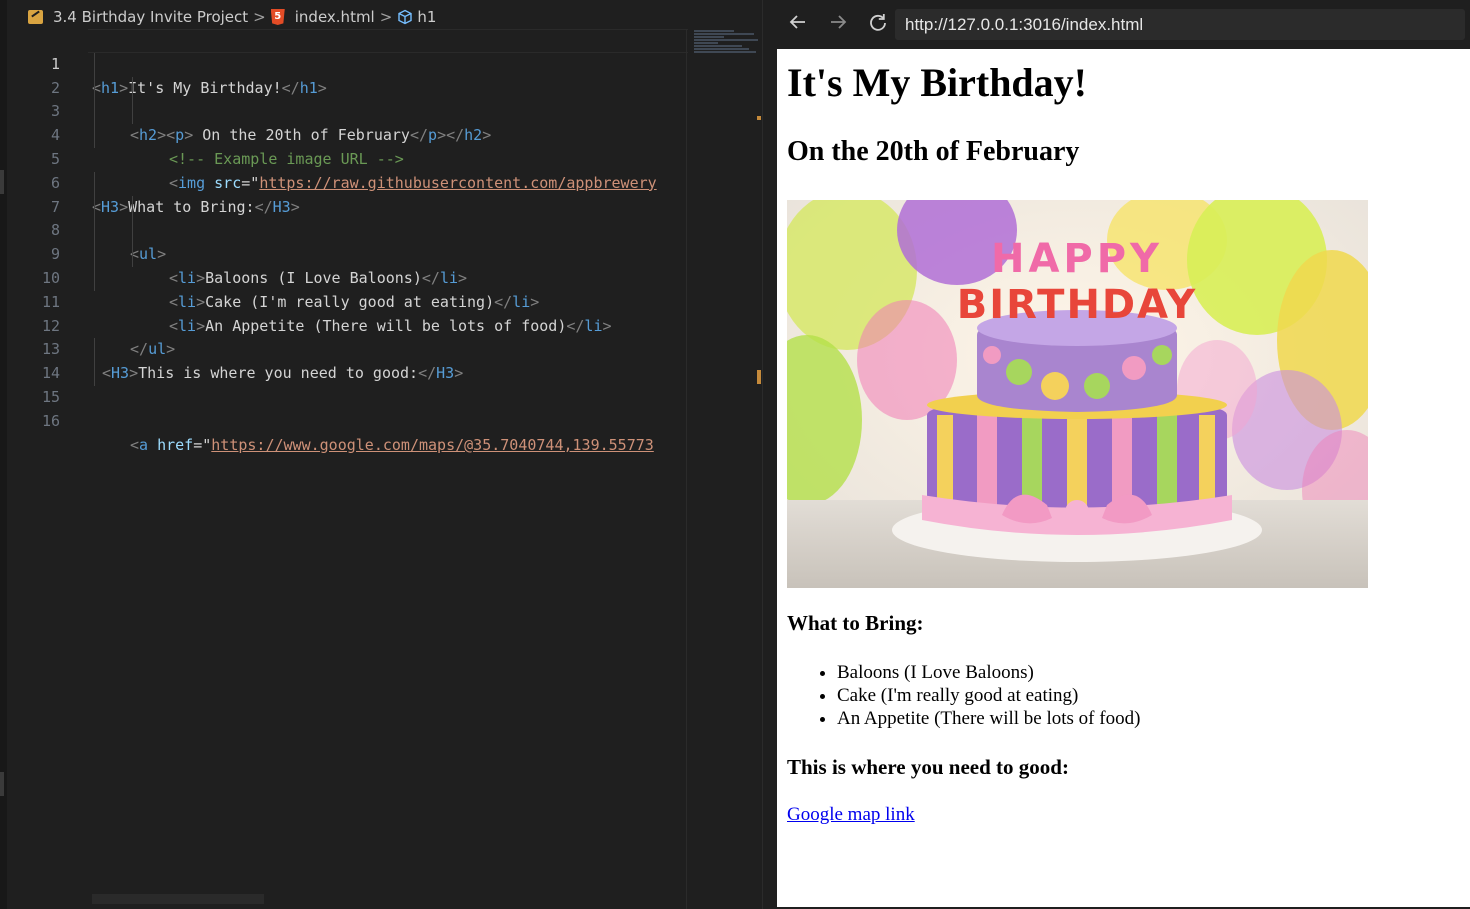 The height and width of the screenshot is (909, 1470). I want to click on code-line: 12, so click(345, 313).